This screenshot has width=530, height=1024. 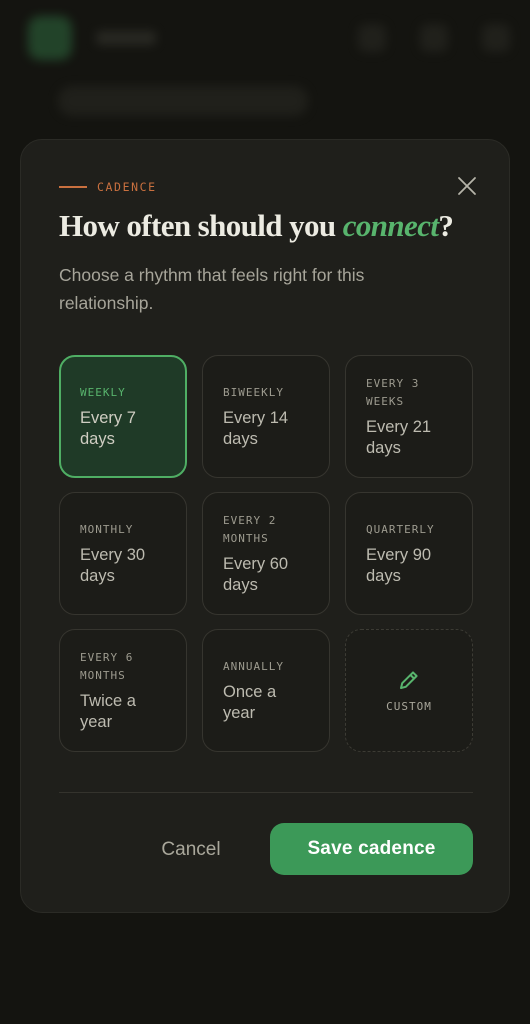 I want to click on option-label: ANNUALLY, so click(x=253, y=666).